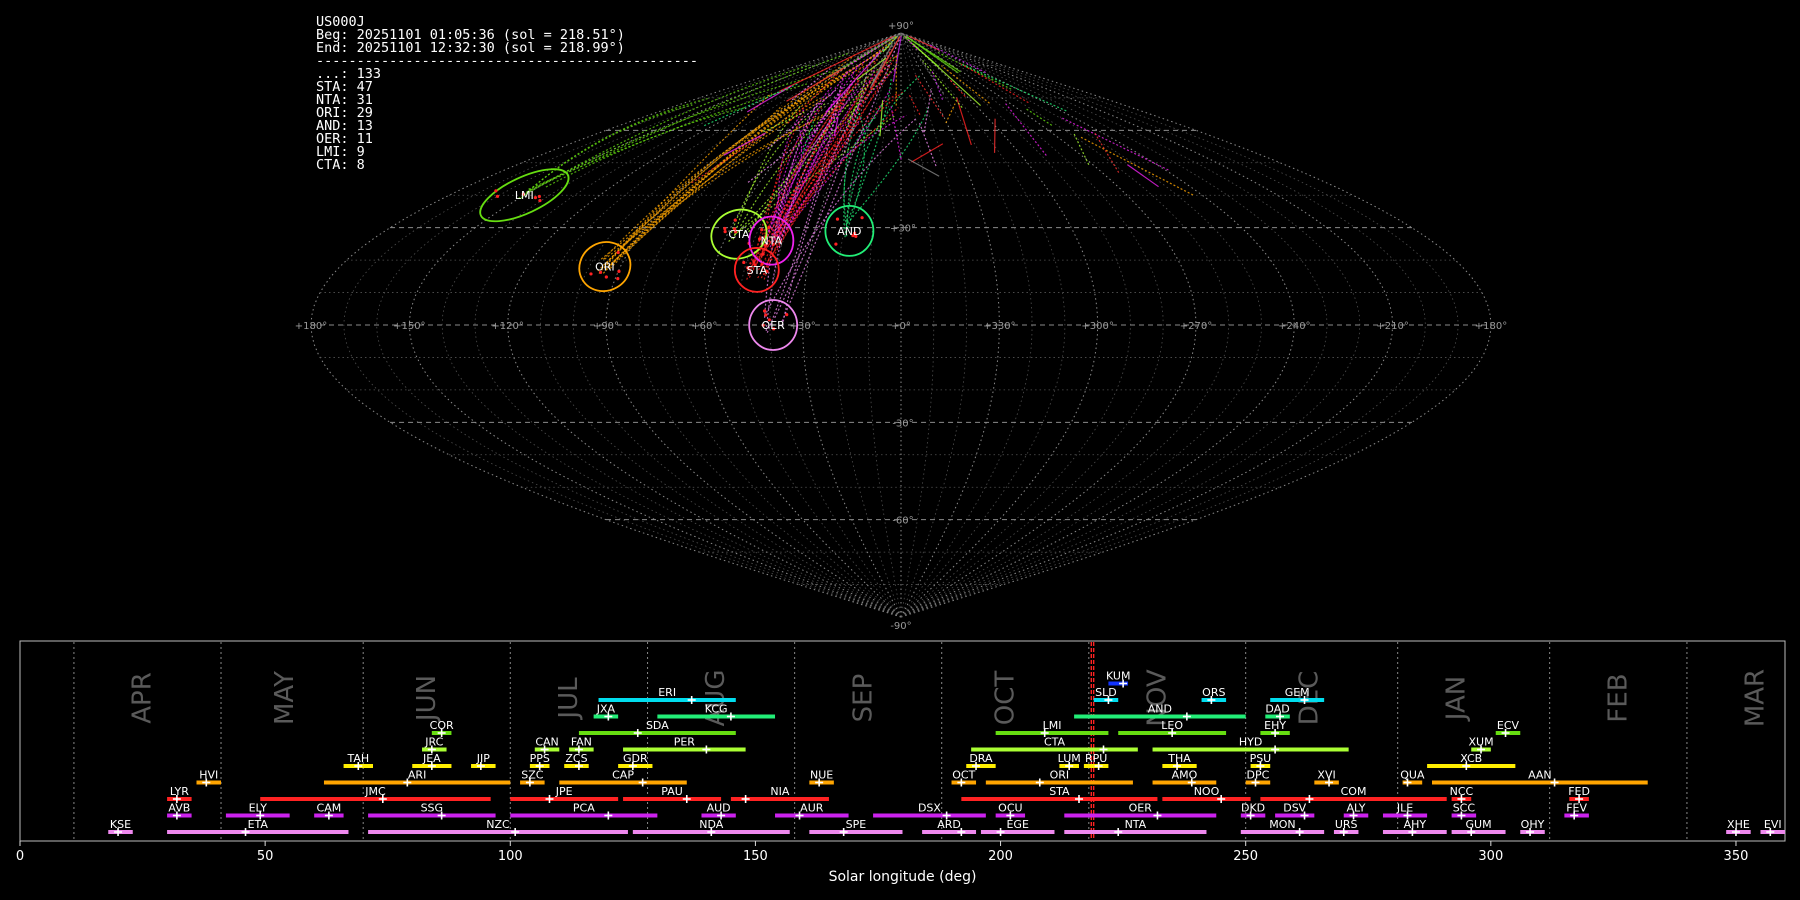 The image size is (1800, 900). I want to click on shower-label: AND, so click(1160, 709).